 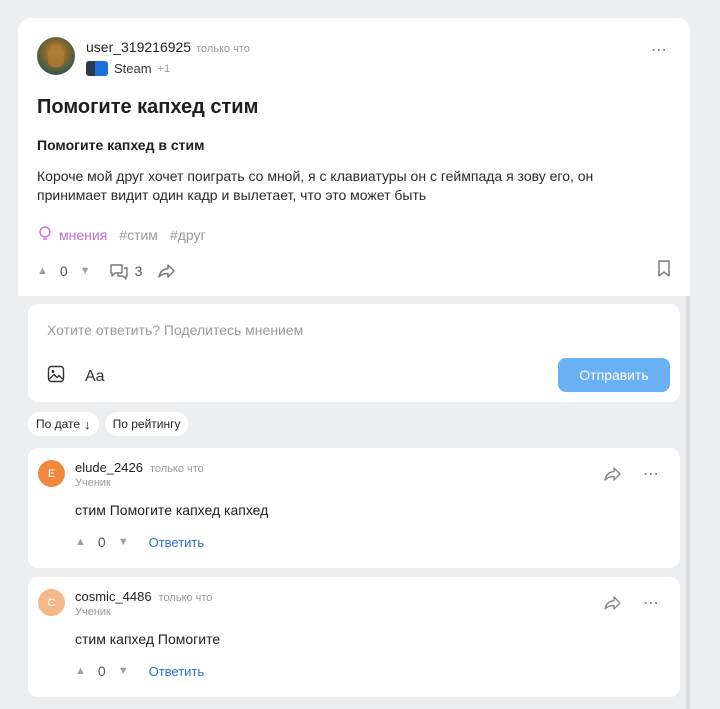 I want to click on scrollbar, so click(x=688, y=502).